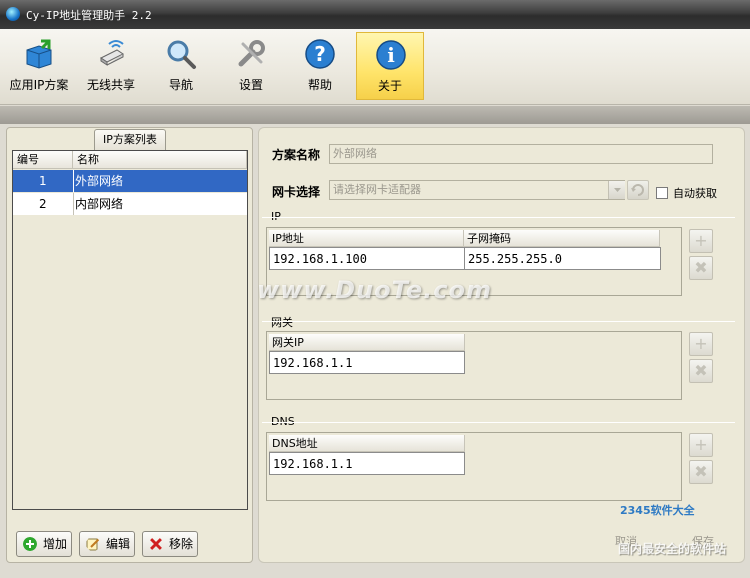 The height and width of the screenshot is (578, 750). I want to click on toolbar-label: 帮助, so click(319, 85).